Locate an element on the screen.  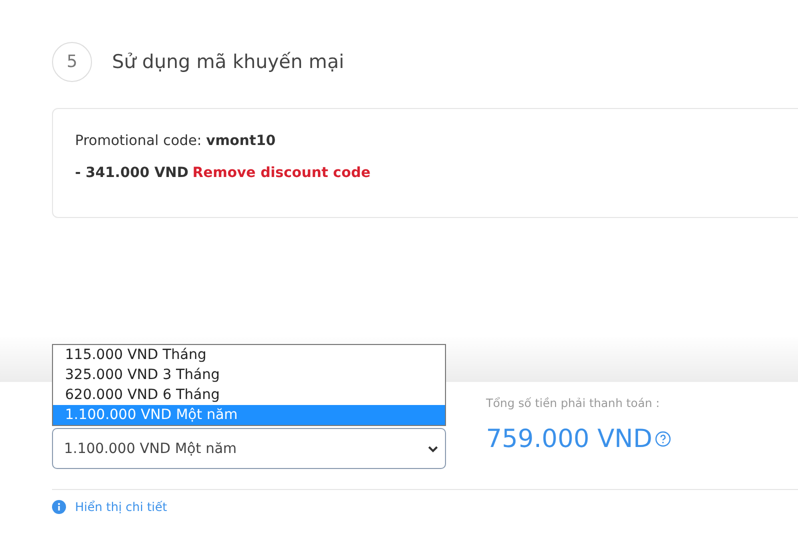
total-amount: 759.000 VND is located at coordinates (569, 438).